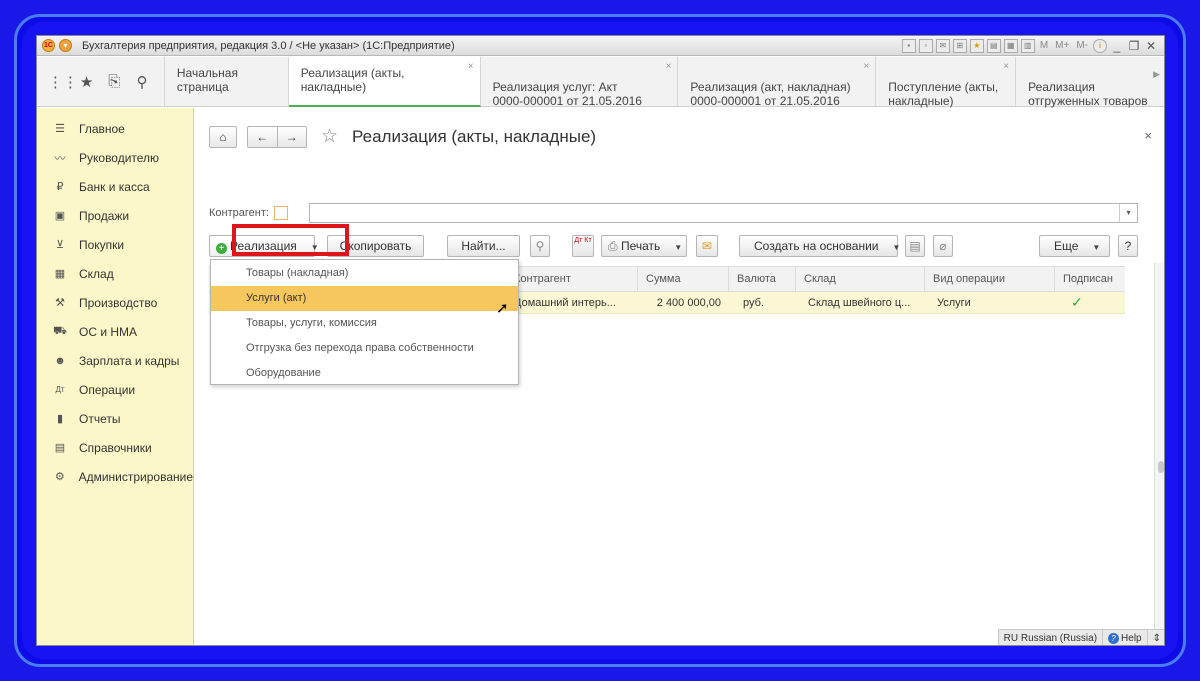  Describe the element at coordinates (263, 136) in the screenshot. I see `back-arrow-icon: ←` at that location.